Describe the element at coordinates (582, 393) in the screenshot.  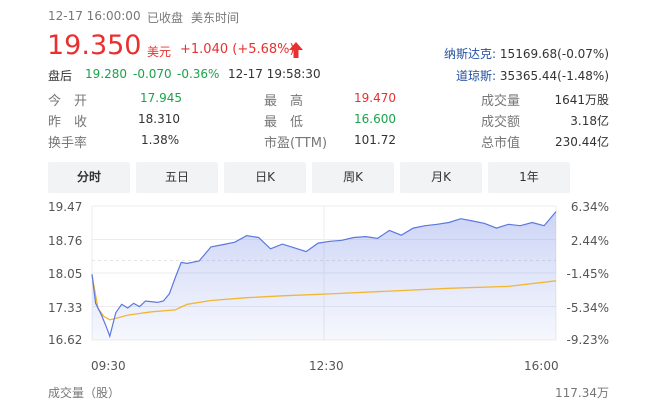
I see `volume-max-label: 117.34万` at that location.